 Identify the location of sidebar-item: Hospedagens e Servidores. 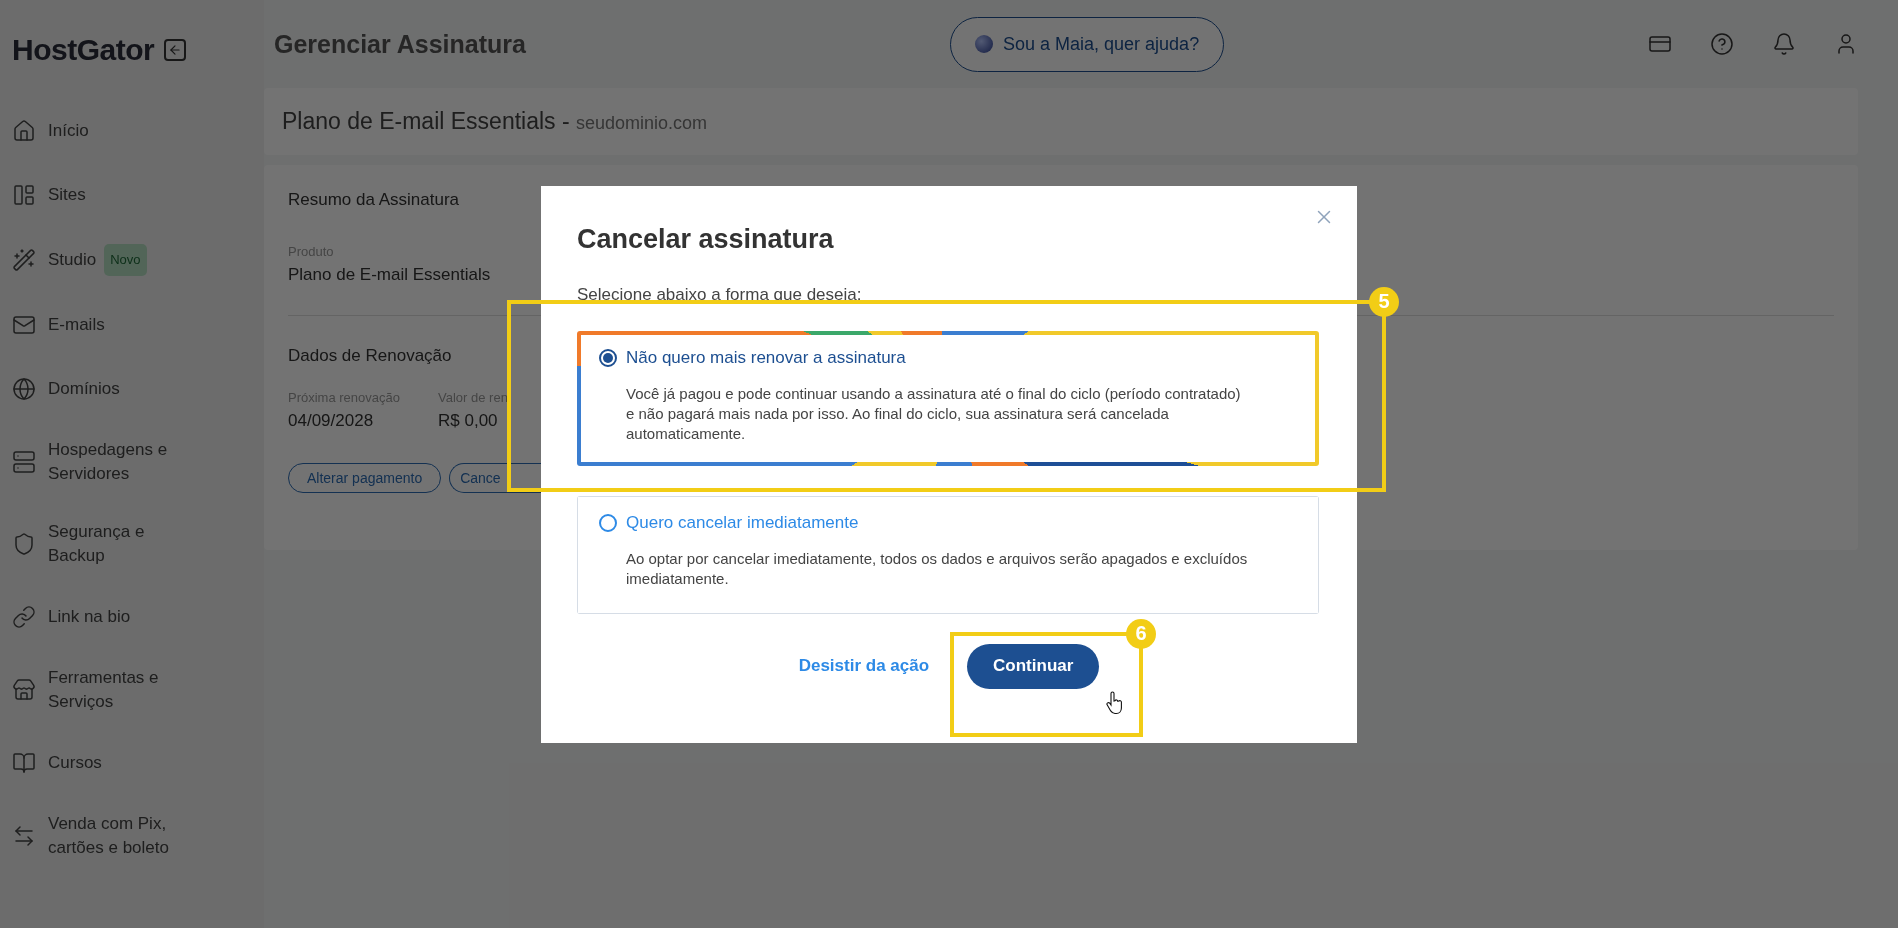
(104, 462).